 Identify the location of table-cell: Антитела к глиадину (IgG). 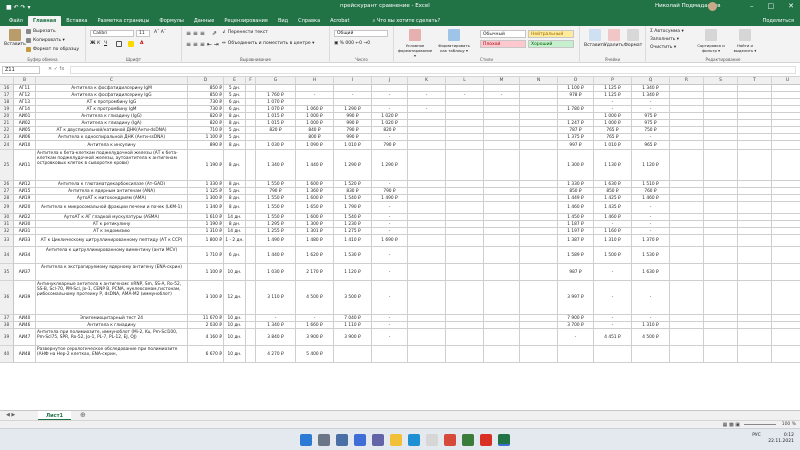
(112, 116).